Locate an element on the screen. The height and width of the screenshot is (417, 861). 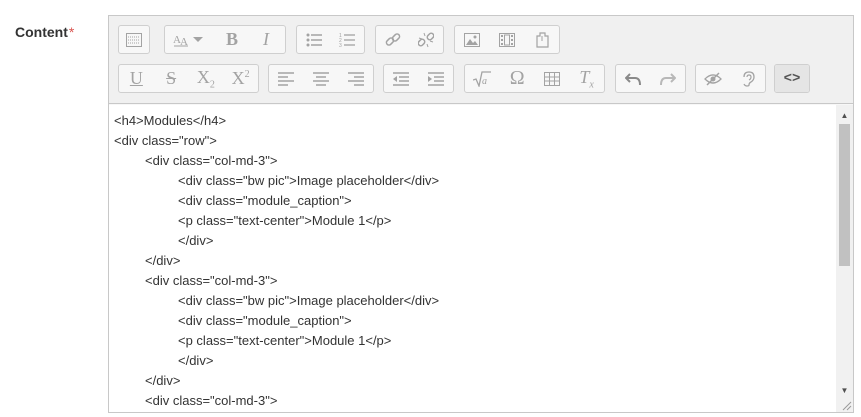
subscript-button: X2 is located at coordinates (206, 78).